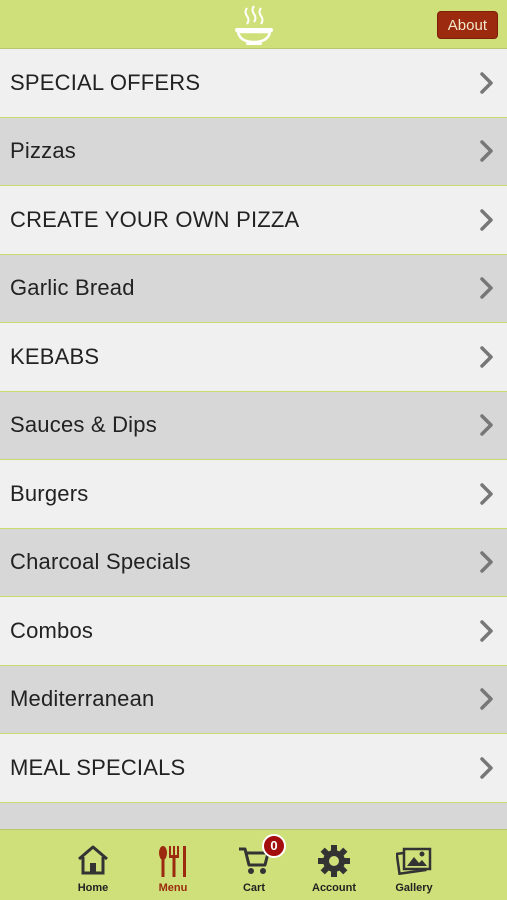 The height and width of the screenshot is (900, 507). Describe the element at coordinates (274, 846) in the screenshot. I see `cart-count-badge: 0` at that location.